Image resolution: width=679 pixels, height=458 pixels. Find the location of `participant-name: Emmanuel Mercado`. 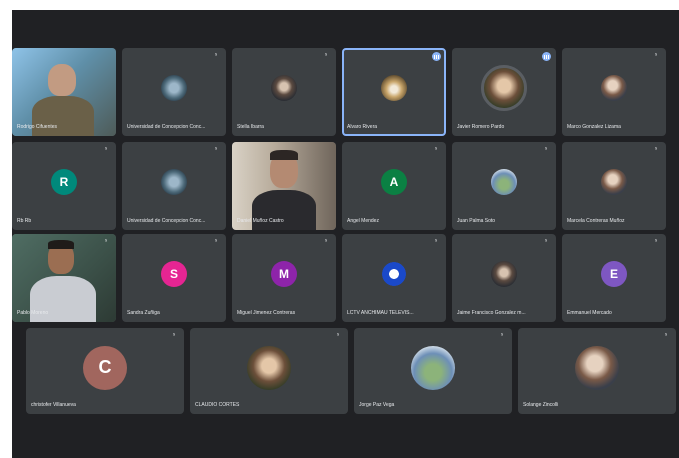

participant-name: Emmanuel Mercado is located at coordinates (589, 313).